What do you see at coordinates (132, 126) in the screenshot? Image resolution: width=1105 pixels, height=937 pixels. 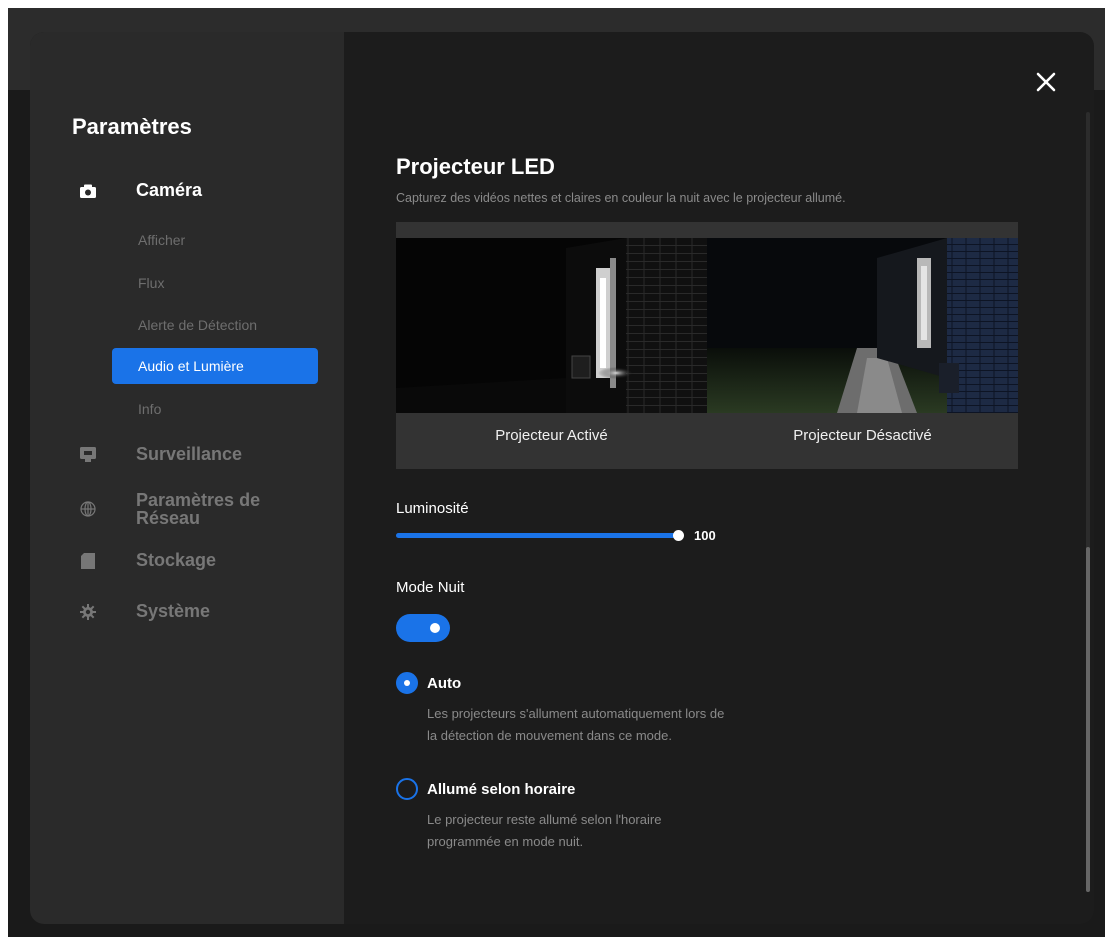 I see `sidebar-title: Paramètres` at bounding box center [132, 126].